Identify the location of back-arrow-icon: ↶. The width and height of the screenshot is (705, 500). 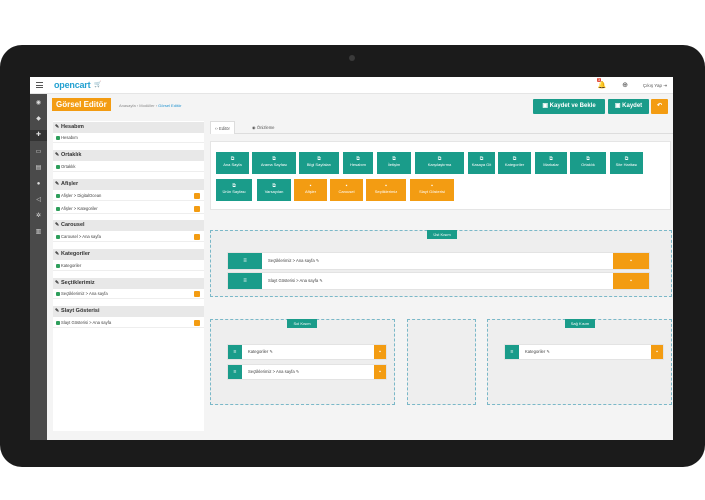
(659, 106).